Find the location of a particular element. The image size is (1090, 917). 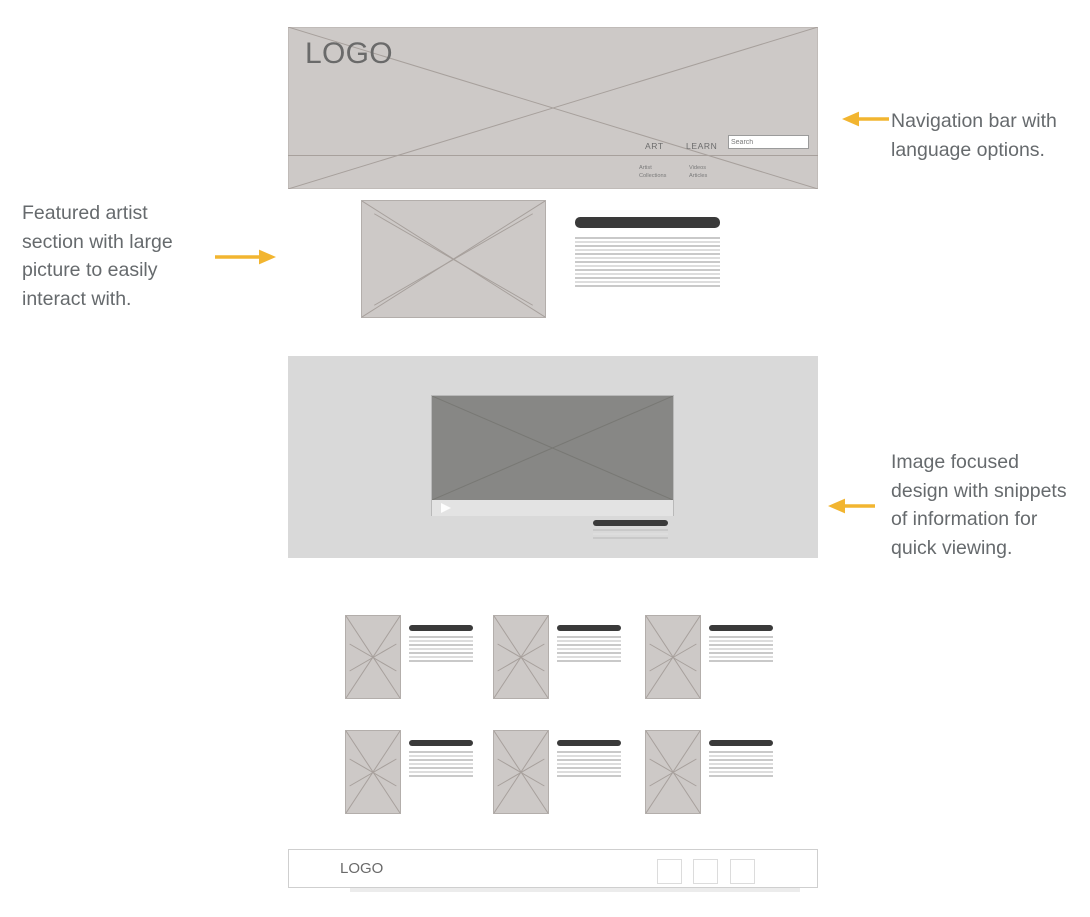

annotation-arrow-right-pointing is located at coordinates (245, 257).